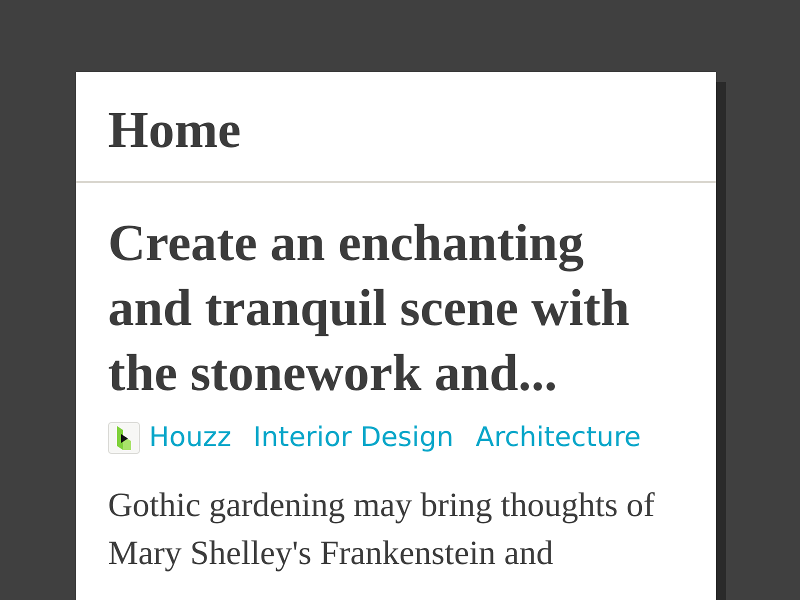 Image resolution: width=800 pixels, height=600 pixels. What do you see at coordinates (174, 131) in the screenshot?
I see `page-title: Home` at bounding box center [174, 131].